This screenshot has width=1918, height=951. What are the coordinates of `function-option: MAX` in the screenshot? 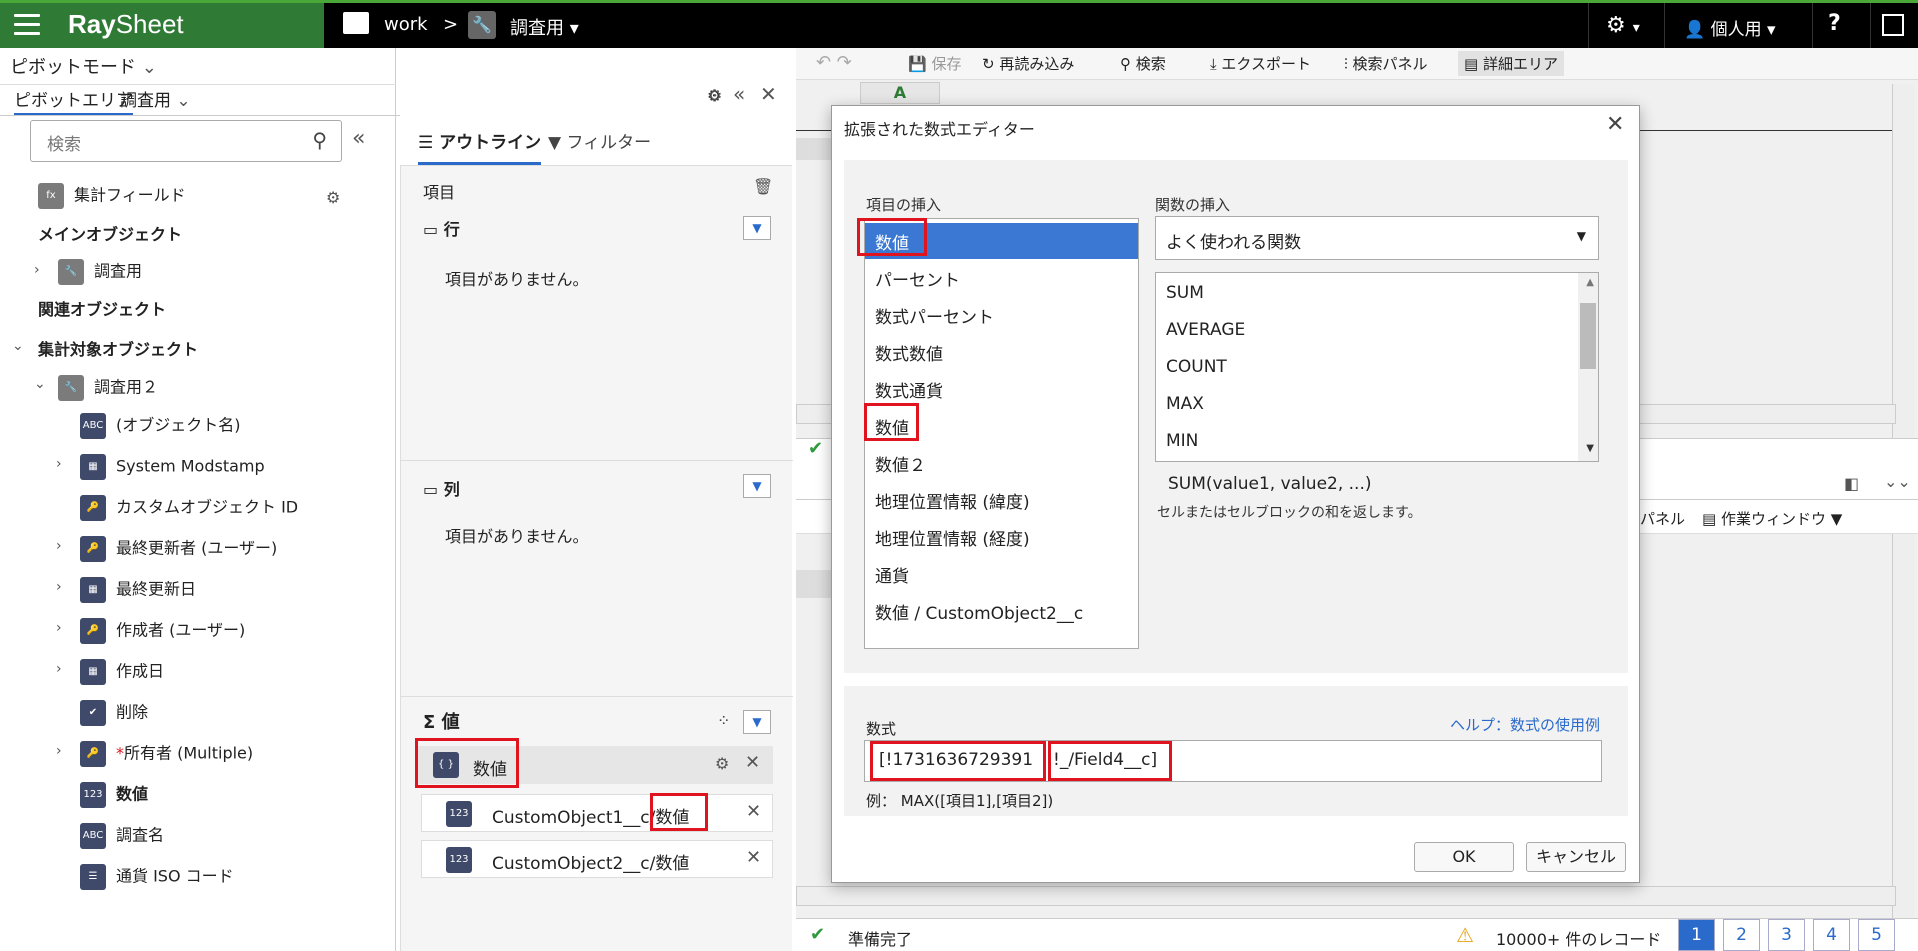 It's located at (1185, 404).